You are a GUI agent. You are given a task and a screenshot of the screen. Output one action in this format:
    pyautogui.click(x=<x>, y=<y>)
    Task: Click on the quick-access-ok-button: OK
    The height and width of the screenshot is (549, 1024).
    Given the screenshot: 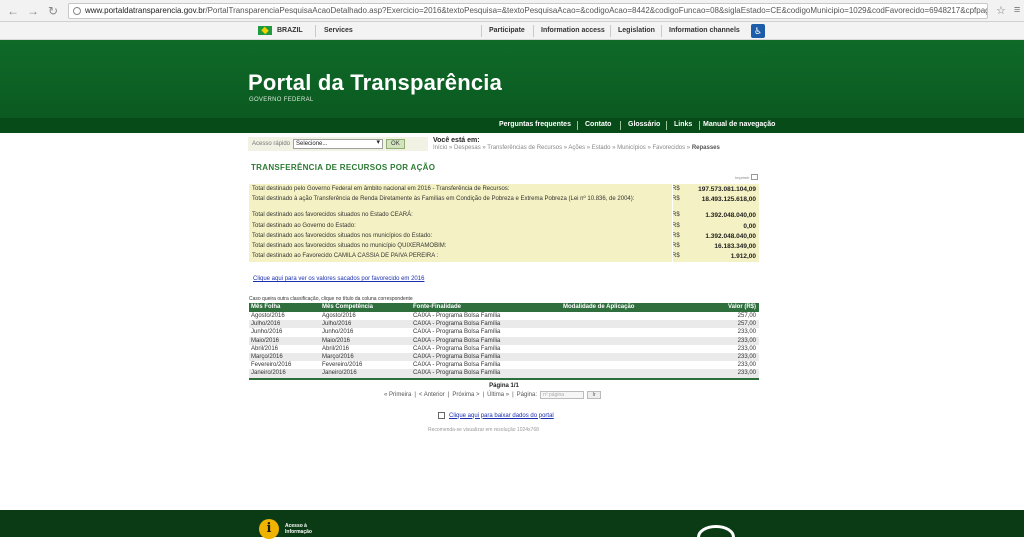 What is the action you would take?
    pyautogui.click(x=395, y=144)
    